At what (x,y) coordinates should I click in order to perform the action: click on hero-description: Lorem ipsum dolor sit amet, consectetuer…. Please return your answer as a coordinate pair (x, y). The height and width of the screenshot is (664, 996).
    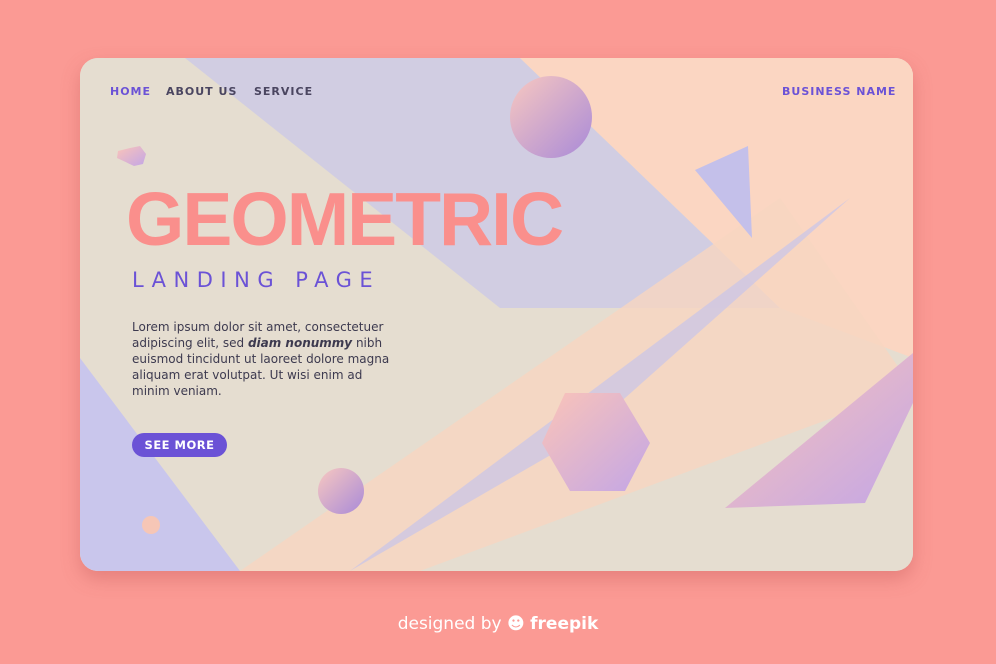
    Looking at the image, I should click on (262, 359).